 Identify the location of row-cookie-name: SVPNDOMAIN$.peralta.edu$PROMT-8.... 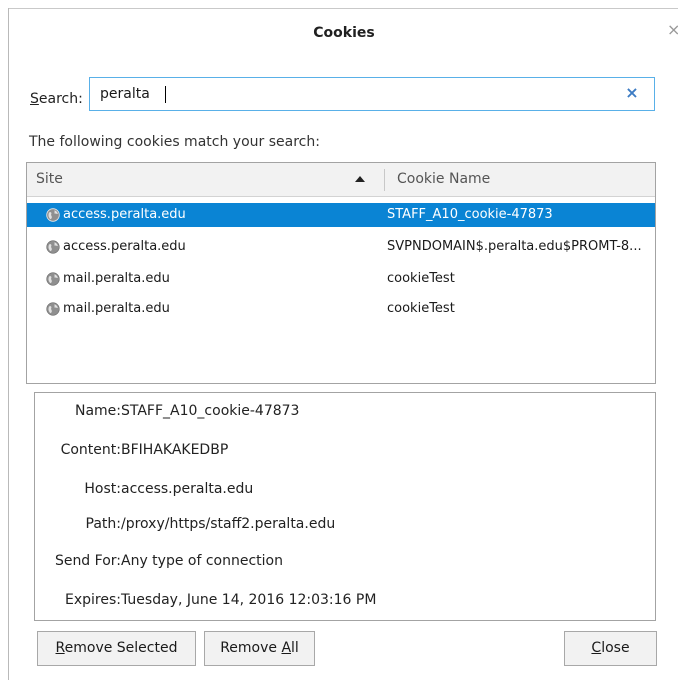
(514, 246).